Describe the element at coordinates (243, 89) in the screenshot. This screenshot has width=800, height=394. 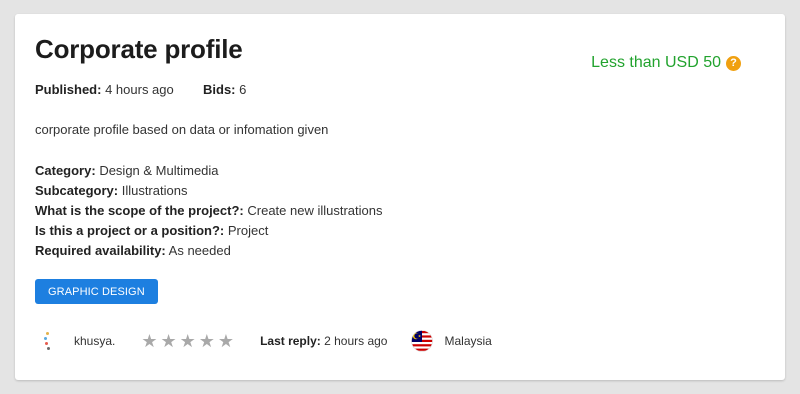
I see `bids-value: 6` at that location.